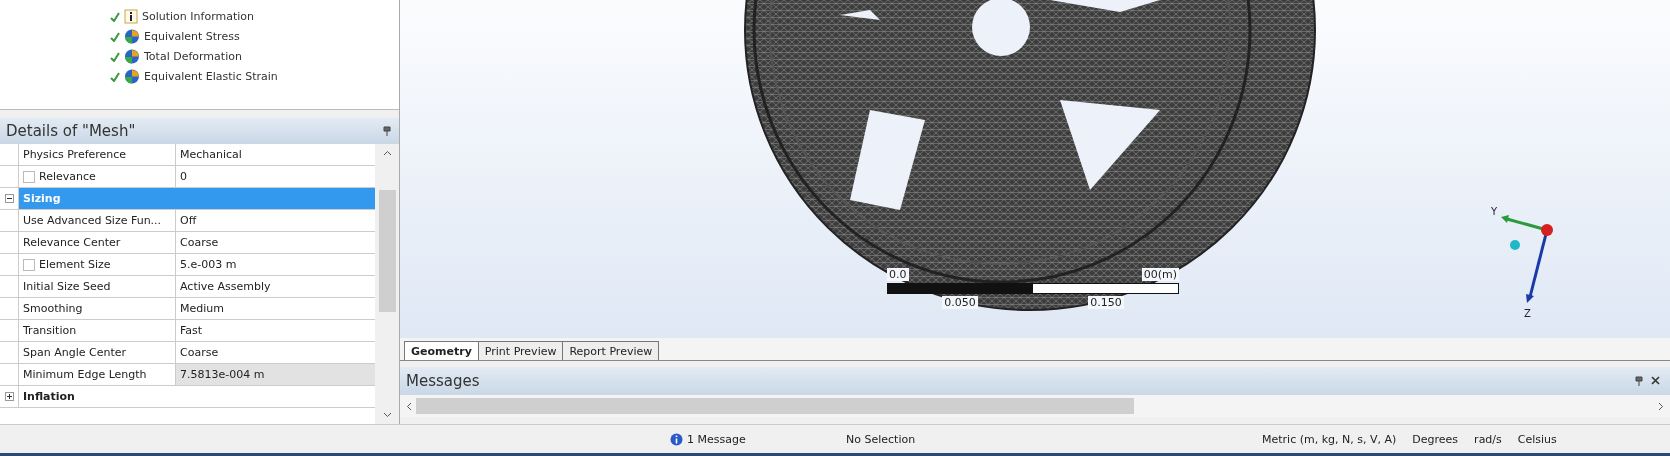  I want to click on property-name: Smoothing, so click(97, 308).